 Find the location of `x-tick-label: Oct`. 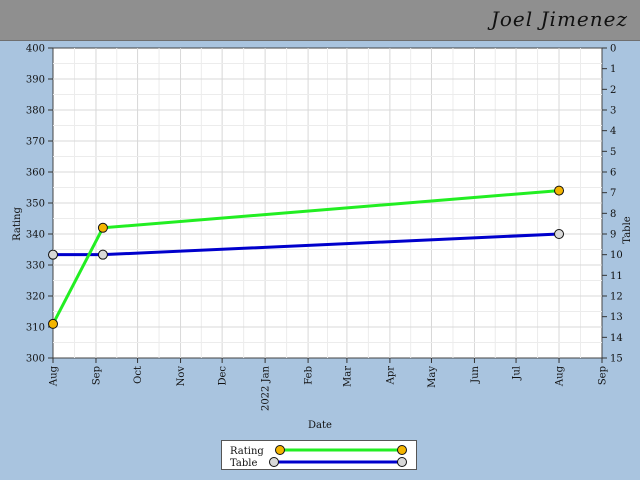

x-tick-label: Oct is located at coordinates (138, 375).